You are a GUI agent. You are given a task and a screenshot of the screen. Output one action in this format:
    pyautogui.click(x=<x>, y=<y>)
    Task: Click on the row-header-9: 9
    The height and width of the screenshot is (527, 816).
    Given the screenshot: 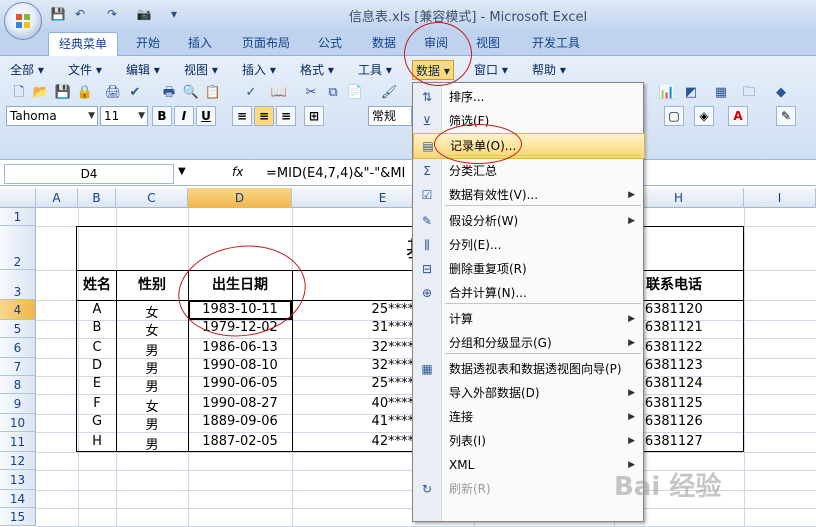 What is the action you would take?
    pyautogui.click(x=18, y=404)
    